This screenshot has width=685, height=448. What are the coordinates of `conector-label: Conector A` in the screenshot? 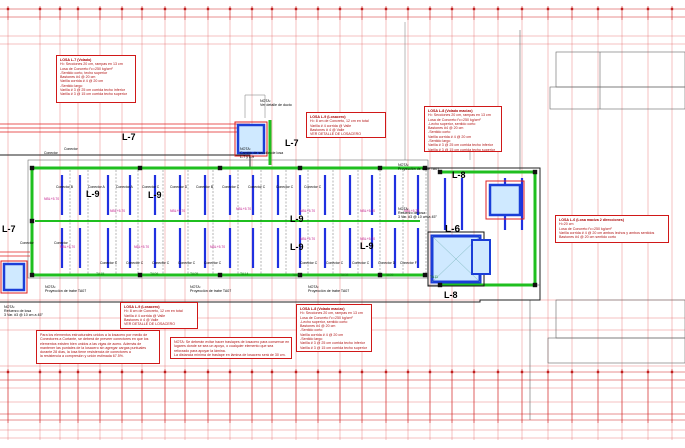 It's located at (125, 187).